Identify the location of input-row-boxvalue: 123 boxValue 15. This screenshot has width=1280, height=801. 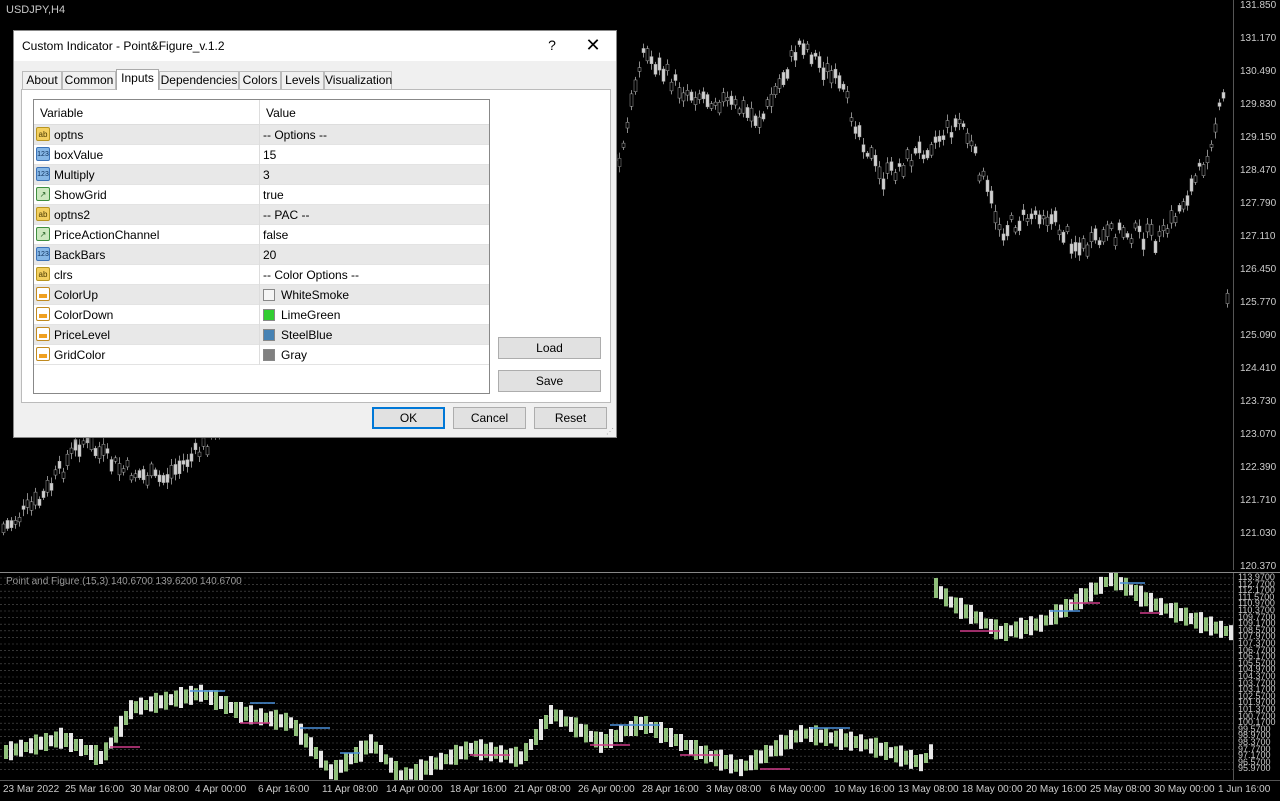
(261, 155).